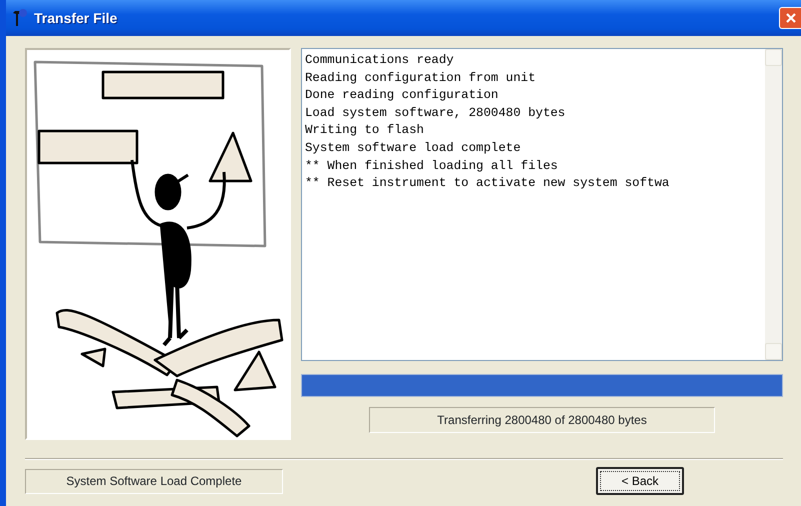 This screenshot has height=506, width=801. I want to click on transfer-status: Transferring 2800480 of 2800480 bytes, so click(542, 420).